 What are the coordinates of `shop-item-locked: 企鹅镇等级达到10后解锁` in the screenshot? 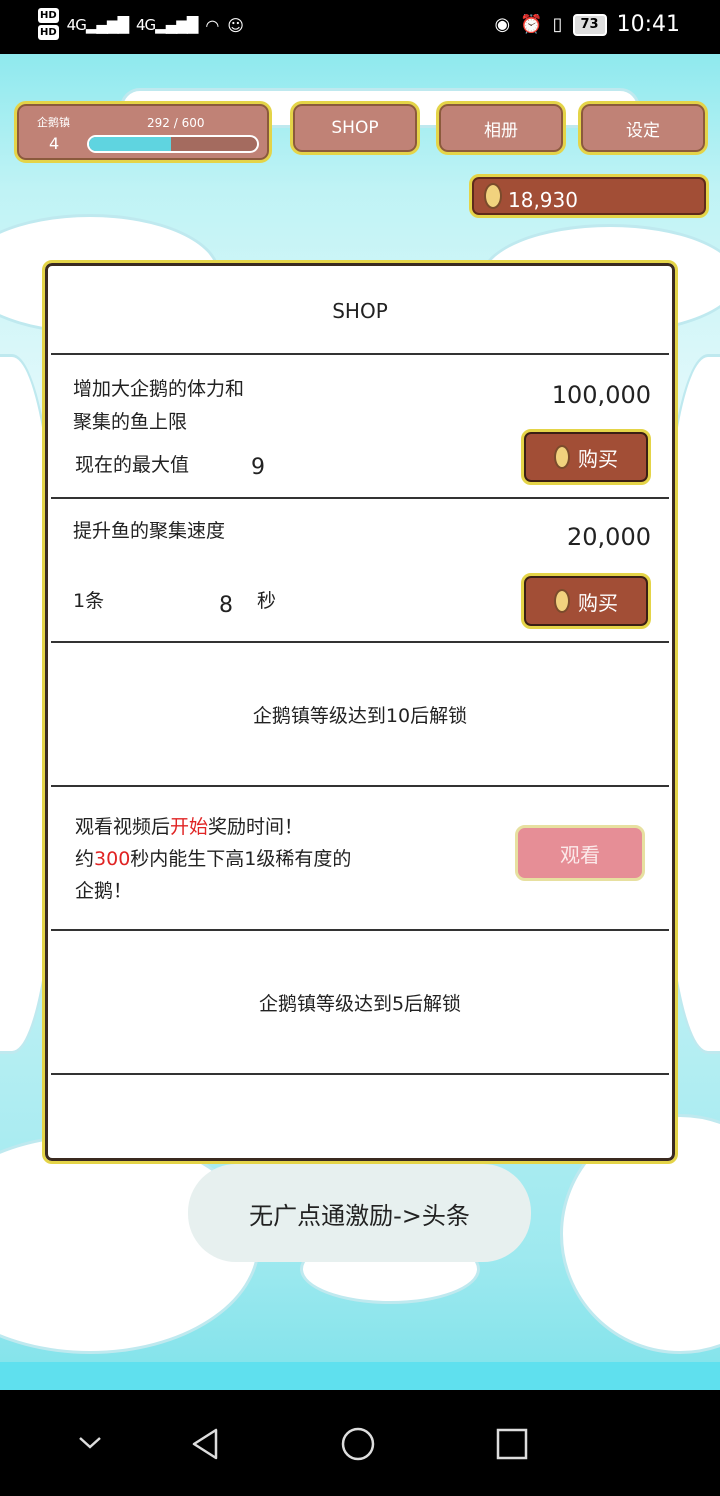 It's located at (360, 715).